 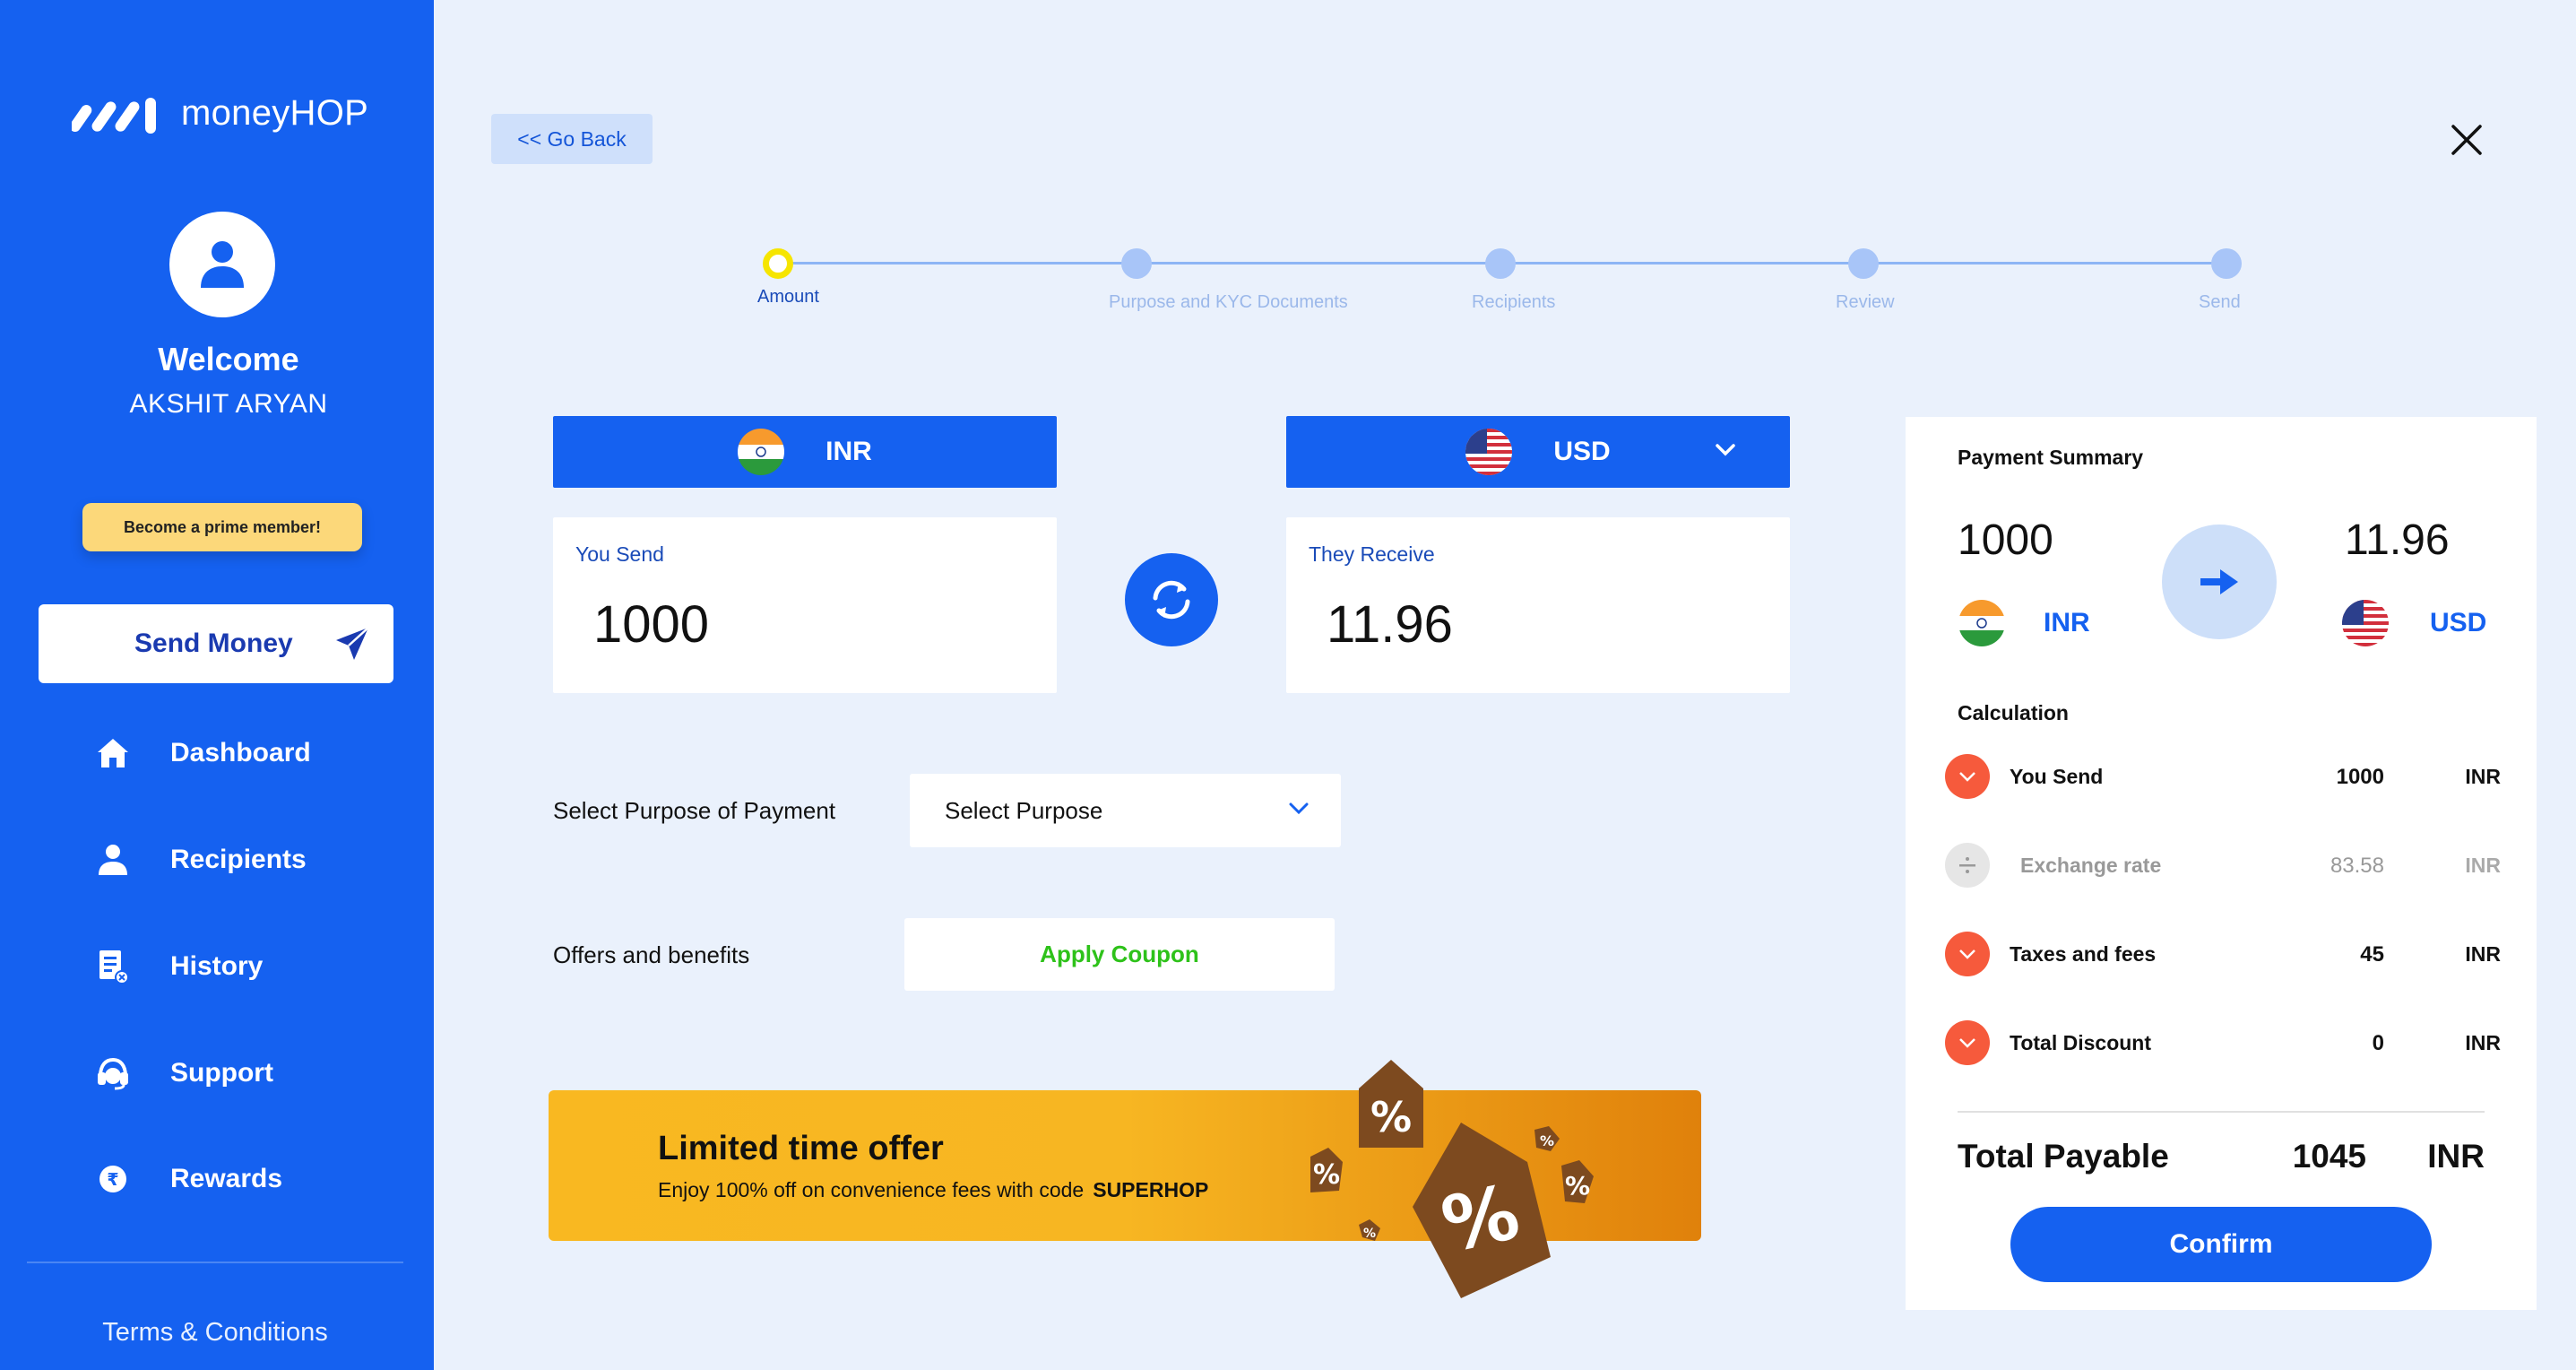 I want to click on sidebar-item-rewards: ₹ Rewards, so click(x=186, y=1179).